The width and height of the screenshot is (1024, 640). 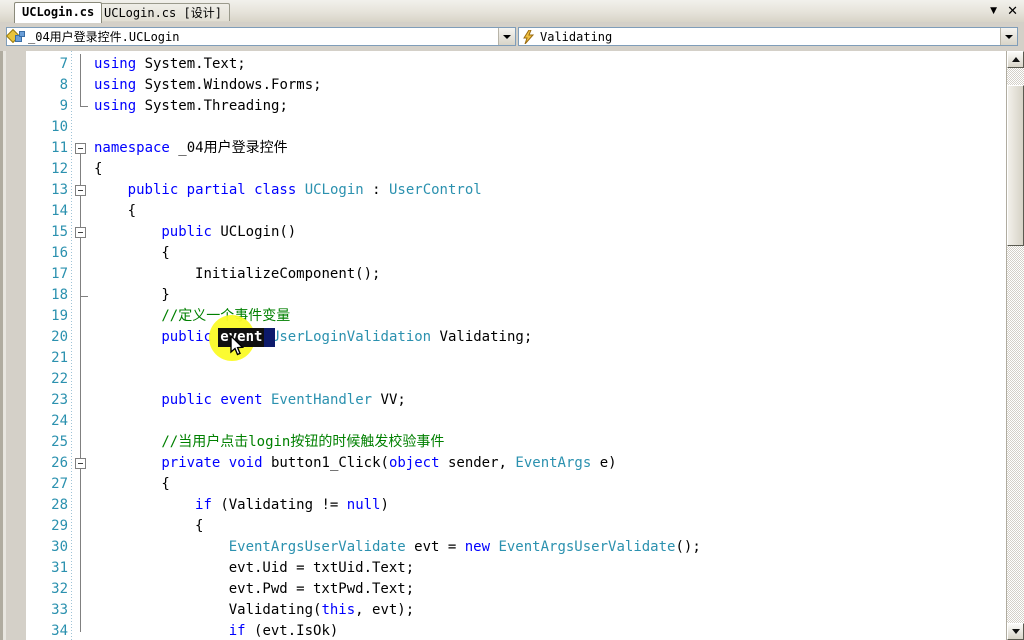 What do you see at coordinates (233, 85) in the screenshot?
I see `code-token: System.Windows.Forms;` at bounding box center [233, 85].